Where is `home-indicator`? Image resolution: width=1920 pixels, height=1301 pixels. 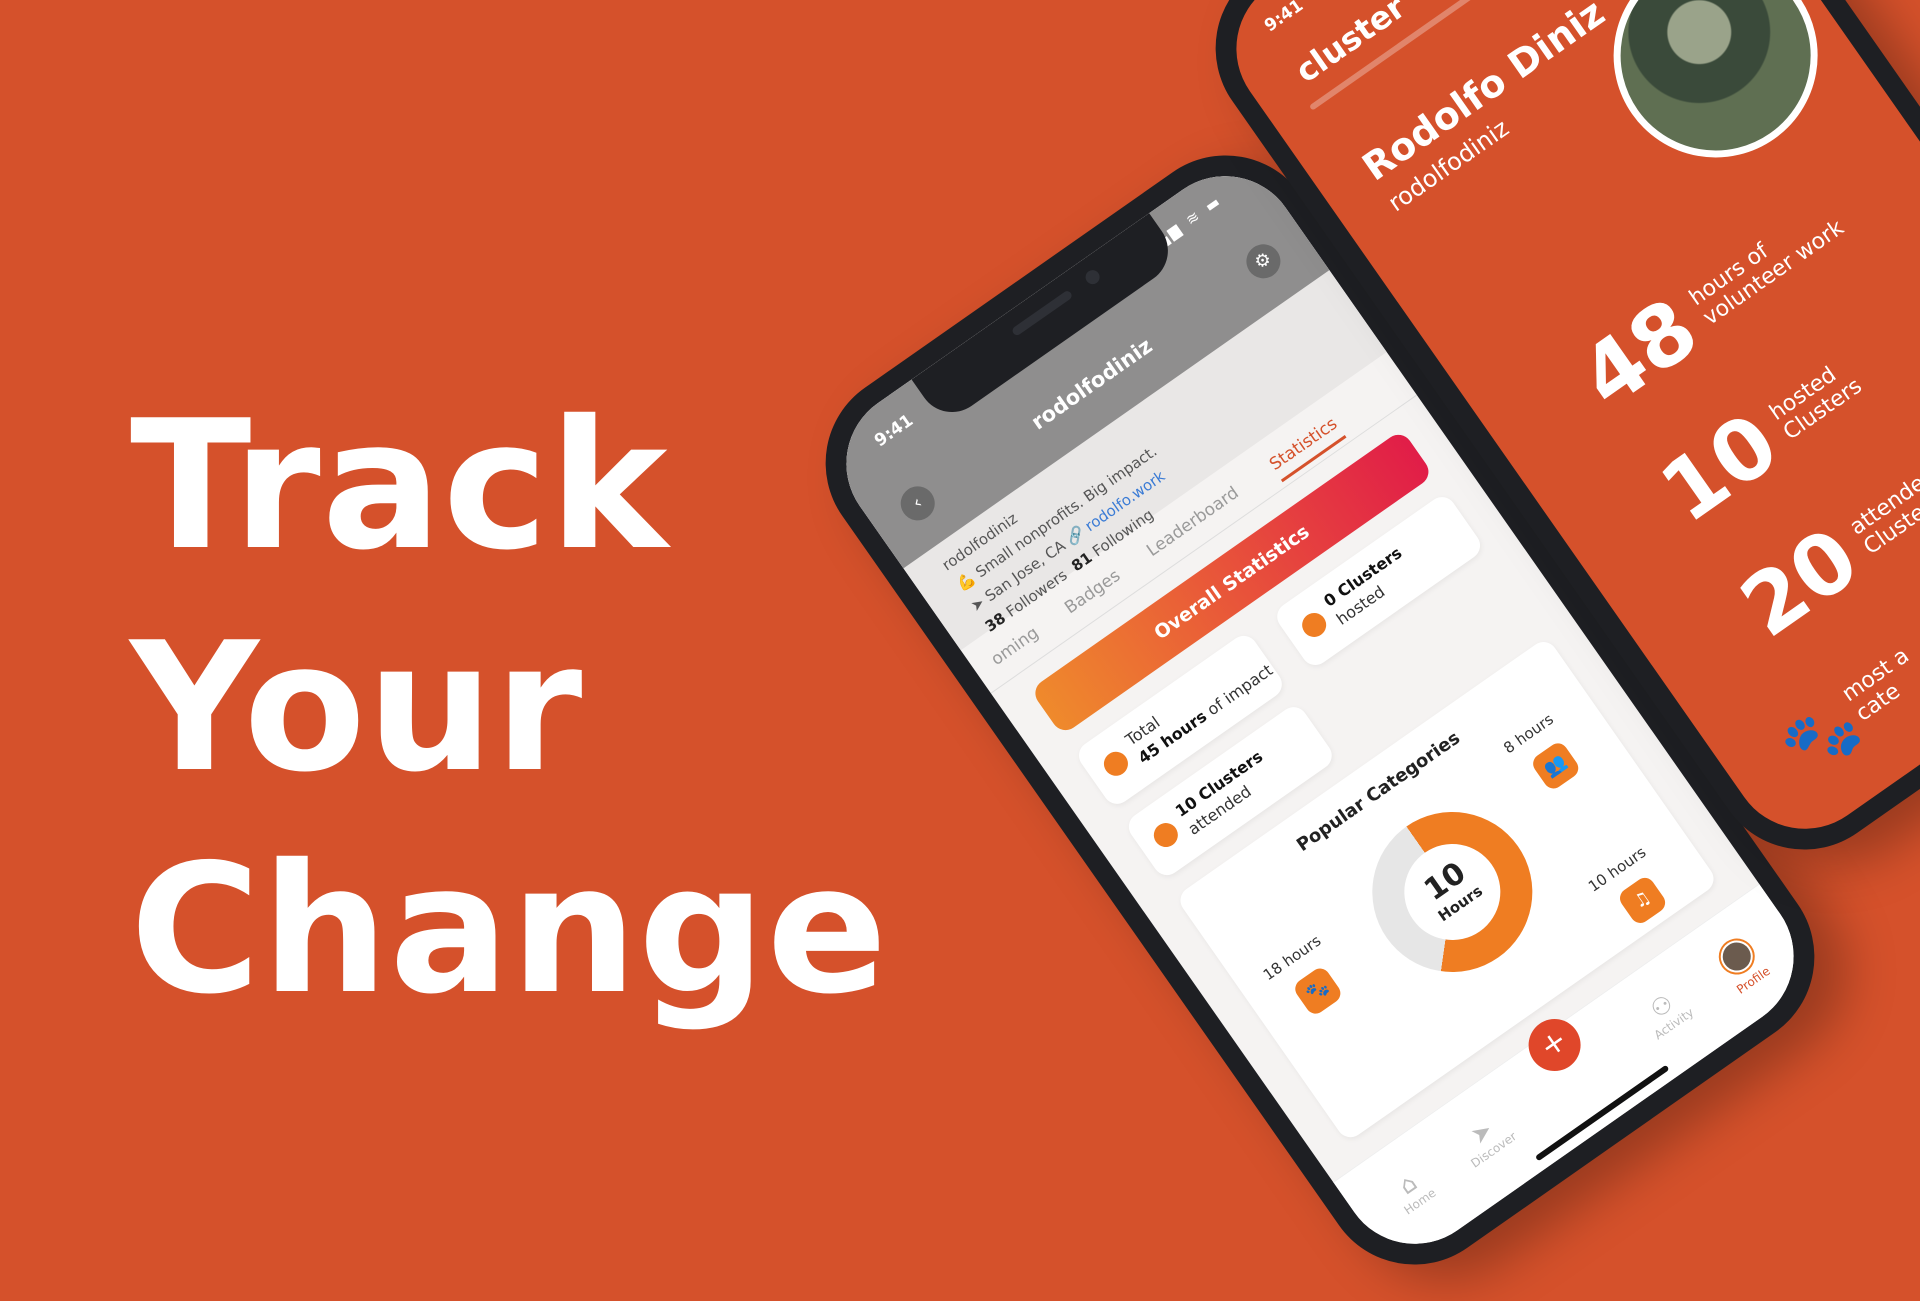
home-indicator is located at coordinates (1602, 1113).